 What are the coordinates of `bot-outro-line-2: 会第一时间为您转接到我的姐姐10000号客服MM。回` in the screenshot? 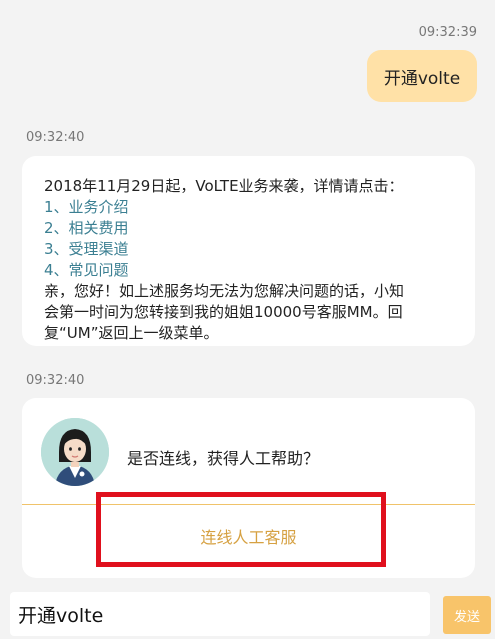 It's located at (223, 312).